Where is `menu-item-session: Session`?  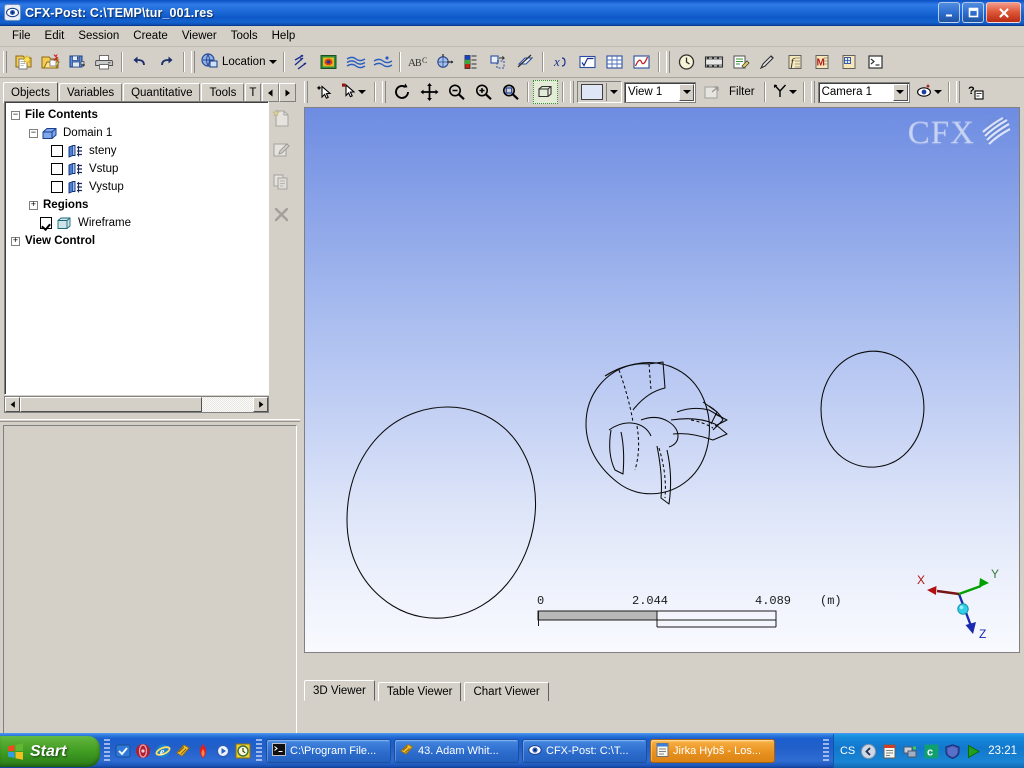
menu-item-session: Session is located at coordinates (98, 36).